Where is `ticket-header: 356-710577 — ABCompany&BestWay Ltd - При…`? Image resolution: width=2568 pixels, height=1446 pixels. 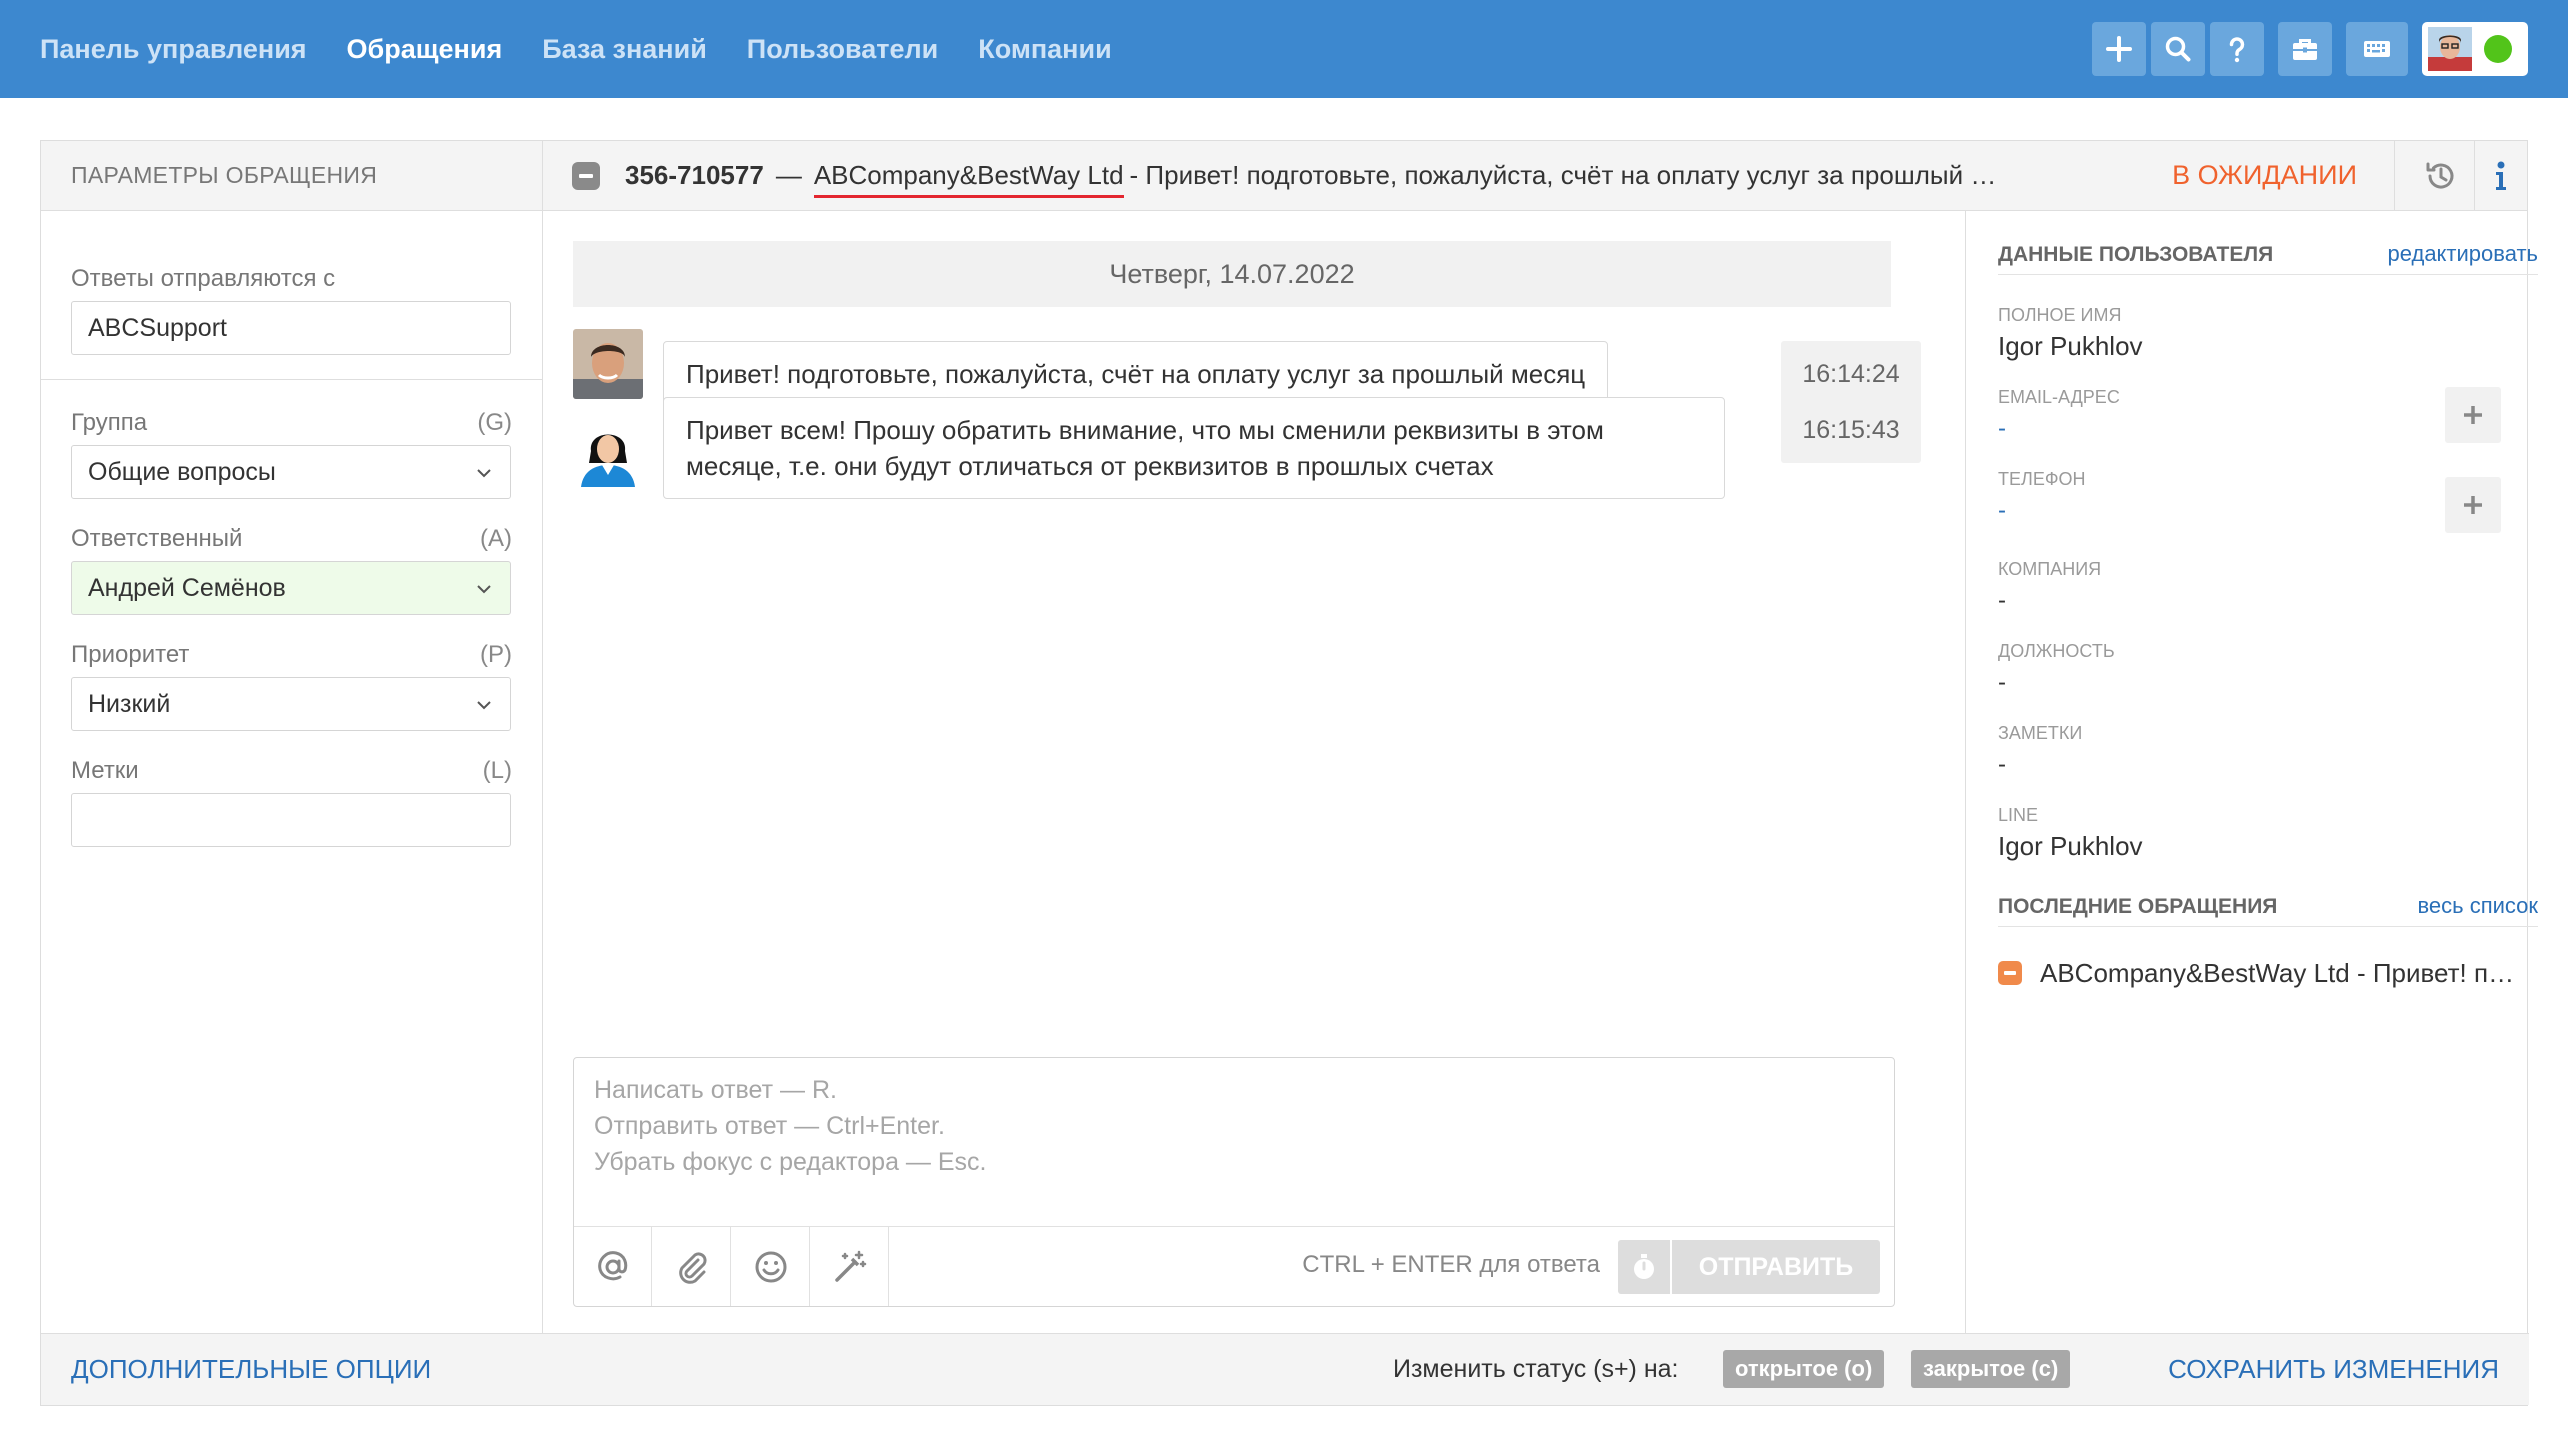 ticket-header: 356-710577 — ABCompany&BestWay Ltd - При… is located at coordinates (1535, 176).